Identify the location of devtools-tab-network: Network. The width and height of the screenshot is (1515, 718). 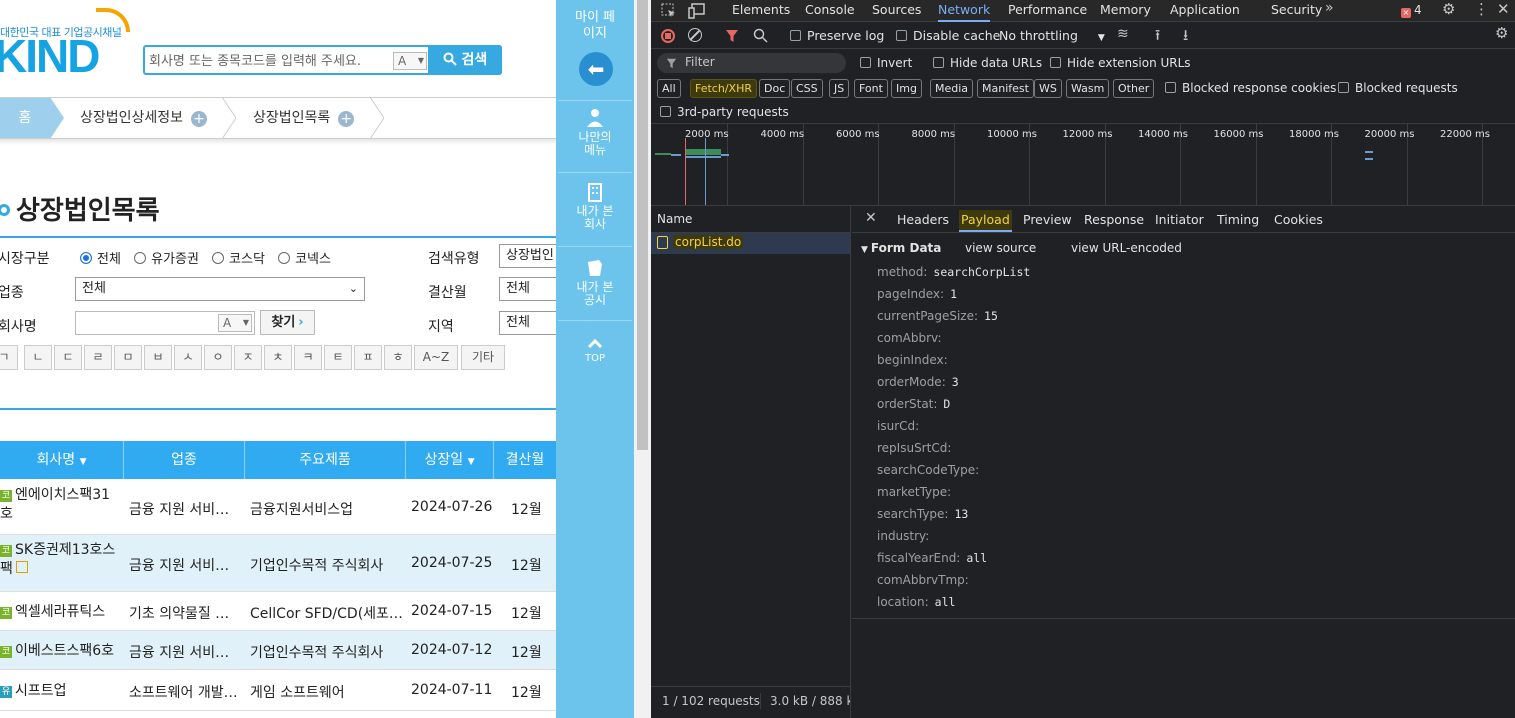
(964, 11).